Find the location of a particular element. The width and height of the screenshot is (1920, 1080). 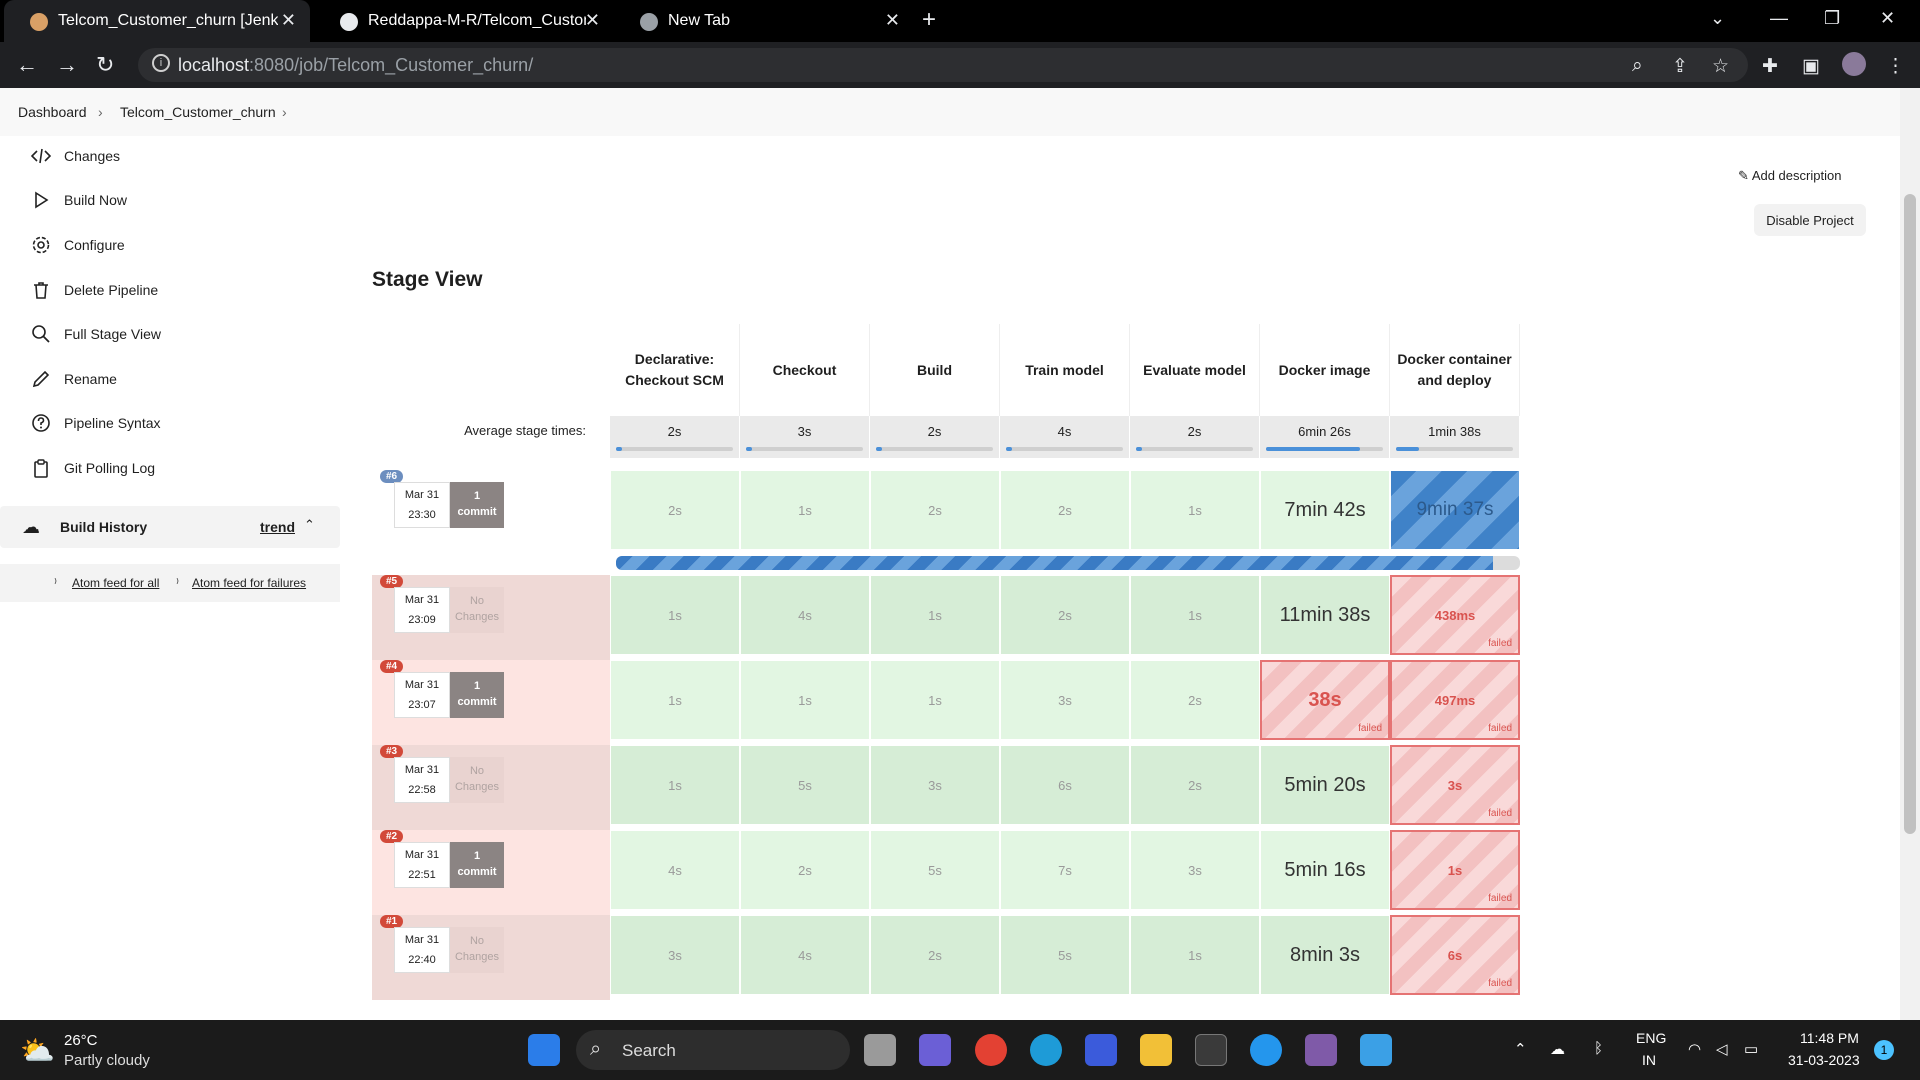

side-panel-icon: ▣ is located at coordinates (1811, 66).